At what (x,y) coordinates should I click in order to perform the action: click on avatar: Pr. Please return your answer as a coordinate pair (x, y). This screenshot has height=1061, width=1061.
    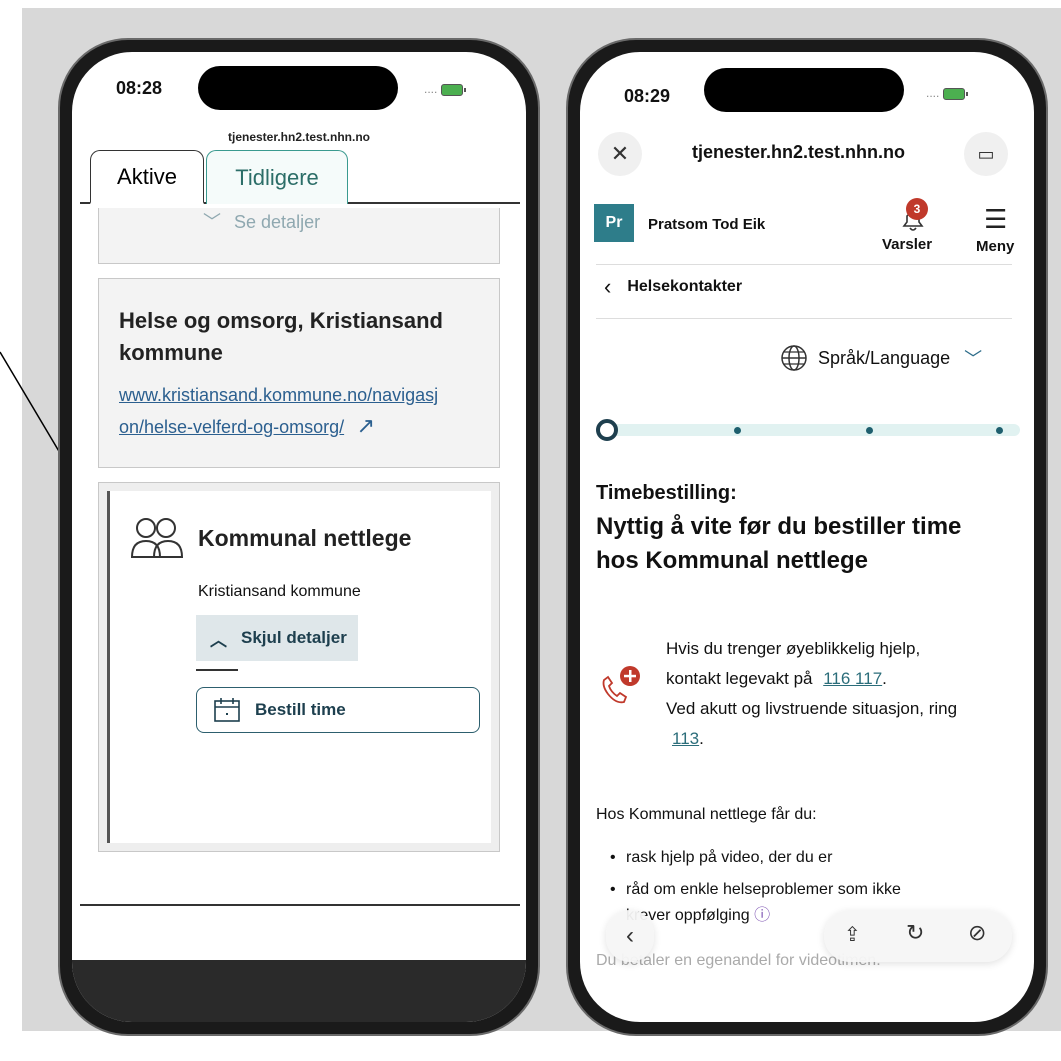
    Looking at the image, I should click on (614, 223).